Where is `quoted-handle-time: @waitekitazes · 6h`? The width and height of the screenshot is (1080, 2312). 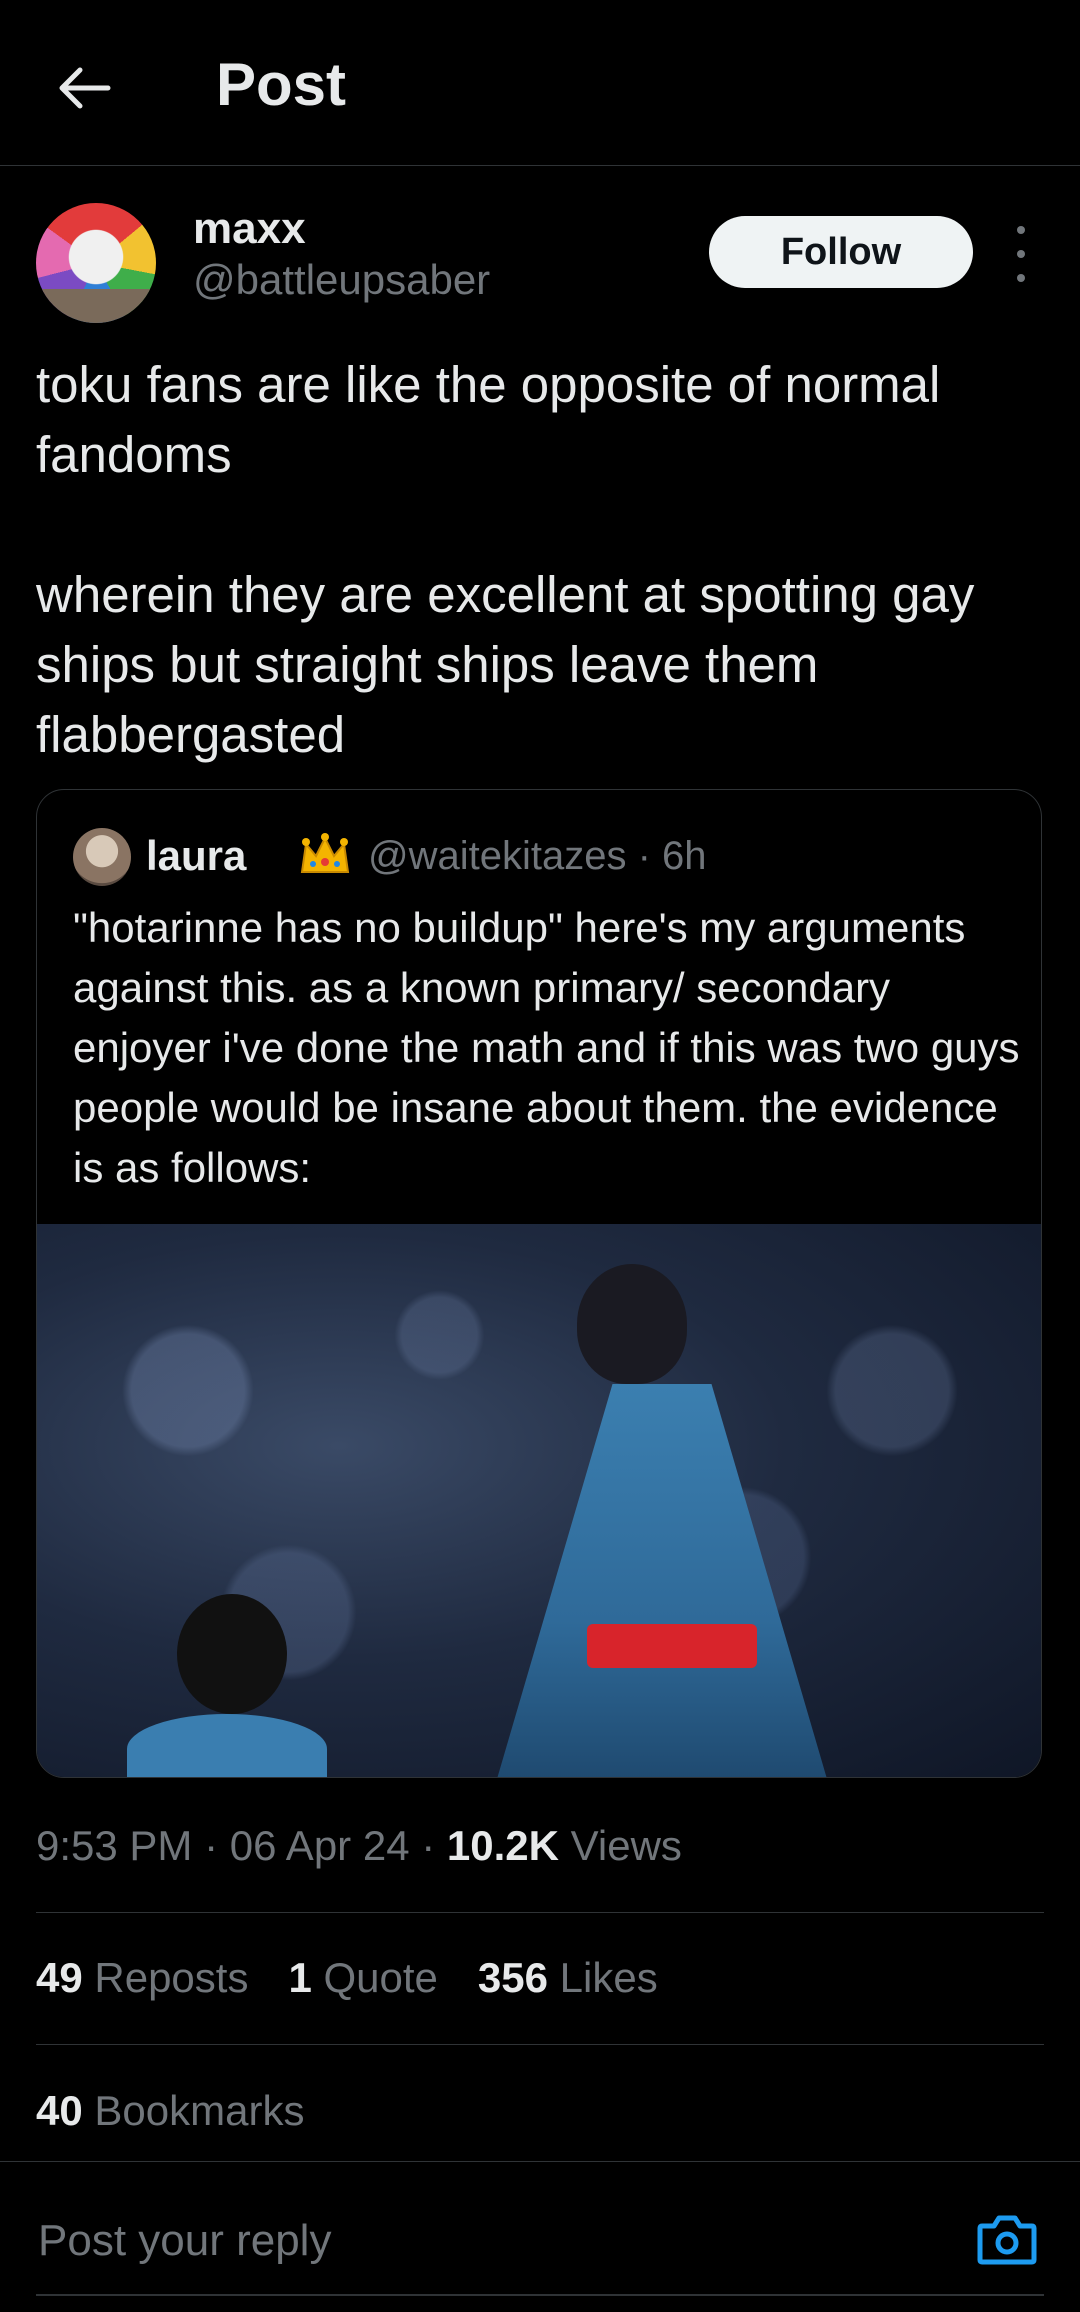
quoted-handle-time: @waitekitazes · 6h is located at coordinates (537, 856).